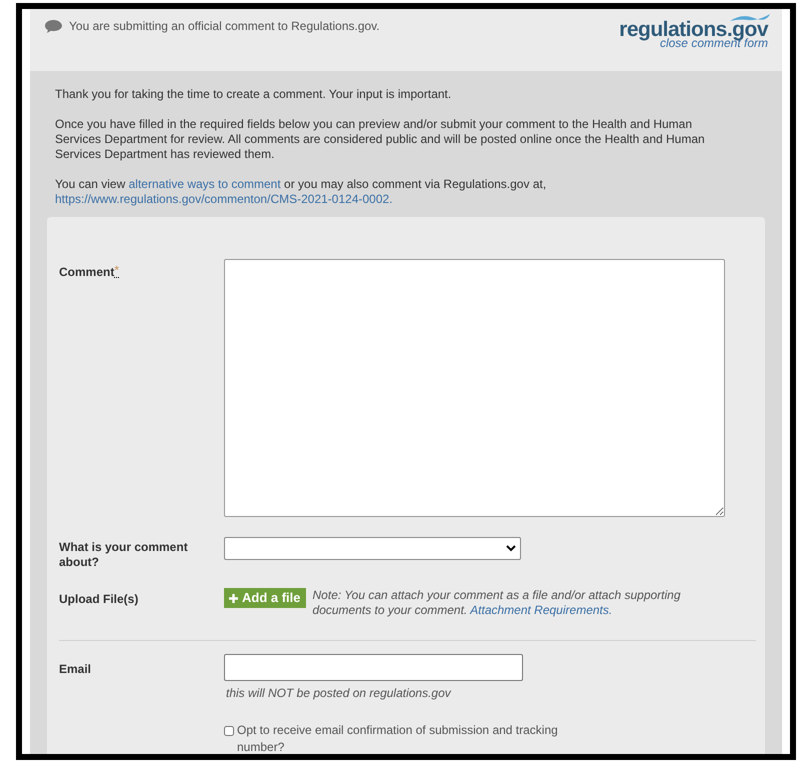 The height and width of the screenshot is (763, 798). Describe the element at coordinates (693, 29) in the screenshot. I see `logo: regulations.gov` at that location.